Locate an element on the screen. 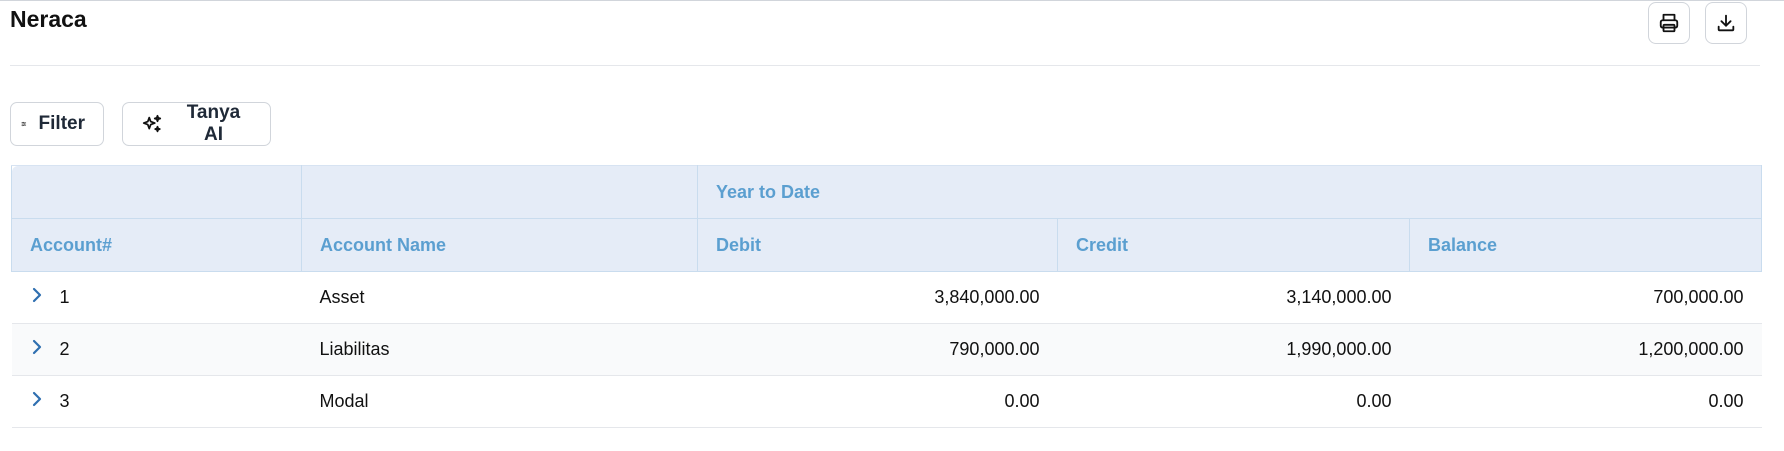 This screenshot has width=1784, height=451. print-button is located at coordinates (1669, 23).